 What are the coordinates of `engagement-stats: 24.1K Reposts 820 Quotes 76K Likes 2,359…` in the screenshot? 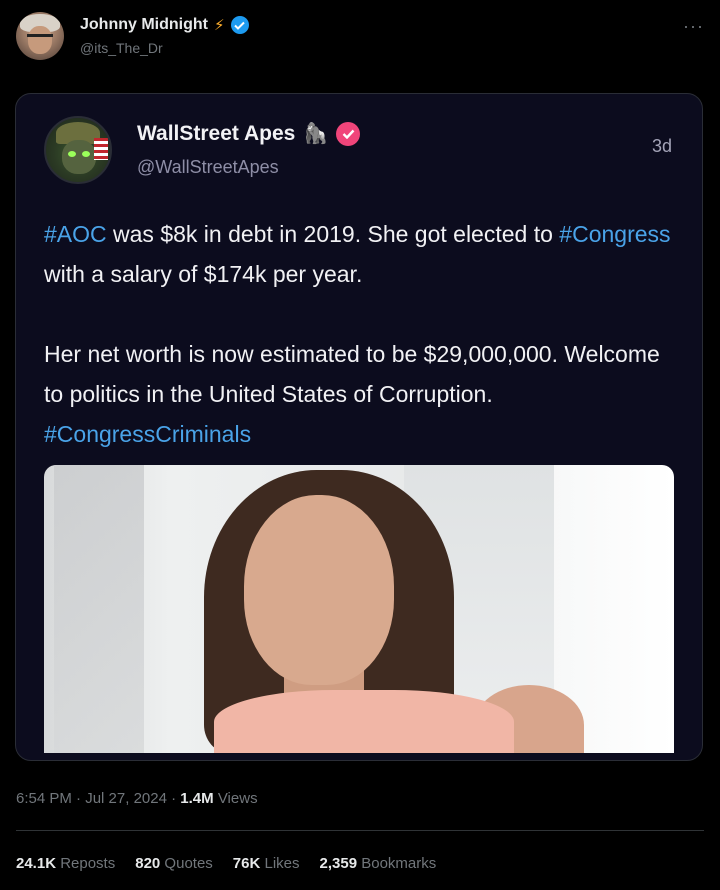 It's located at (226, 863).